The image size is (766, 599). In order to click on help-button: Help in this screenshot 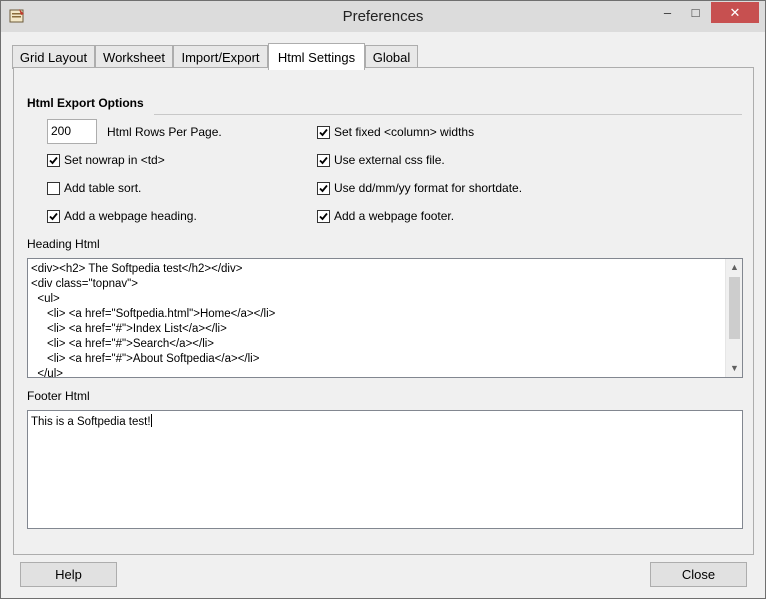, I will do `click(68, 574)`.